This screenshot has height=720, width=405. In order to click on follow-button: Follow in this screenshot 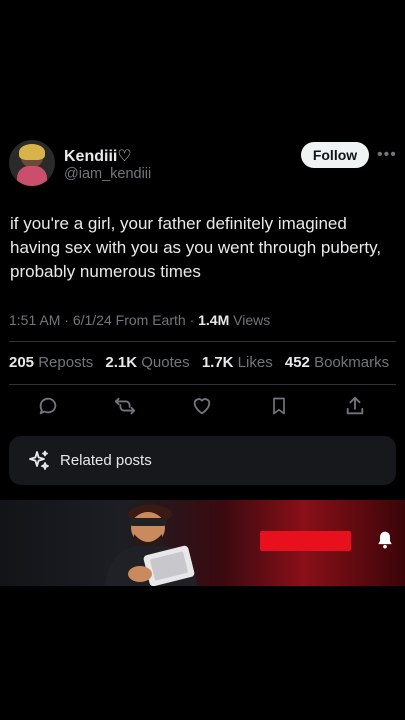, I will do `click(335, 155)`.